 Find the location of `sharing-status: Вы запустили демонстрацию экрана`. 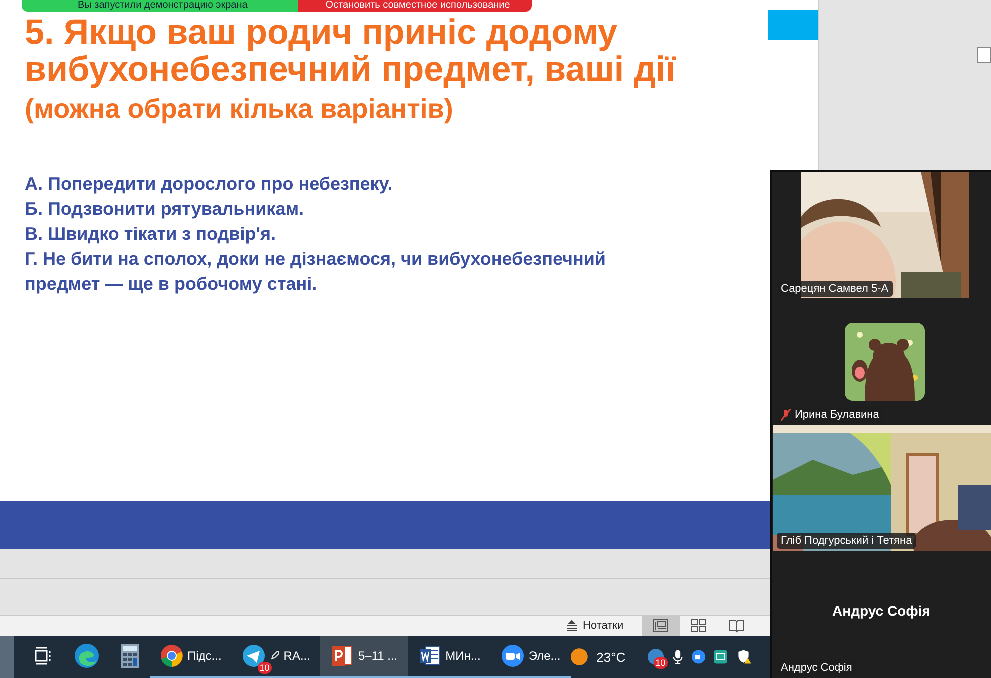

sharing-status: Вы запустили демонстрацию экрана is located at coordinates (160, 6).